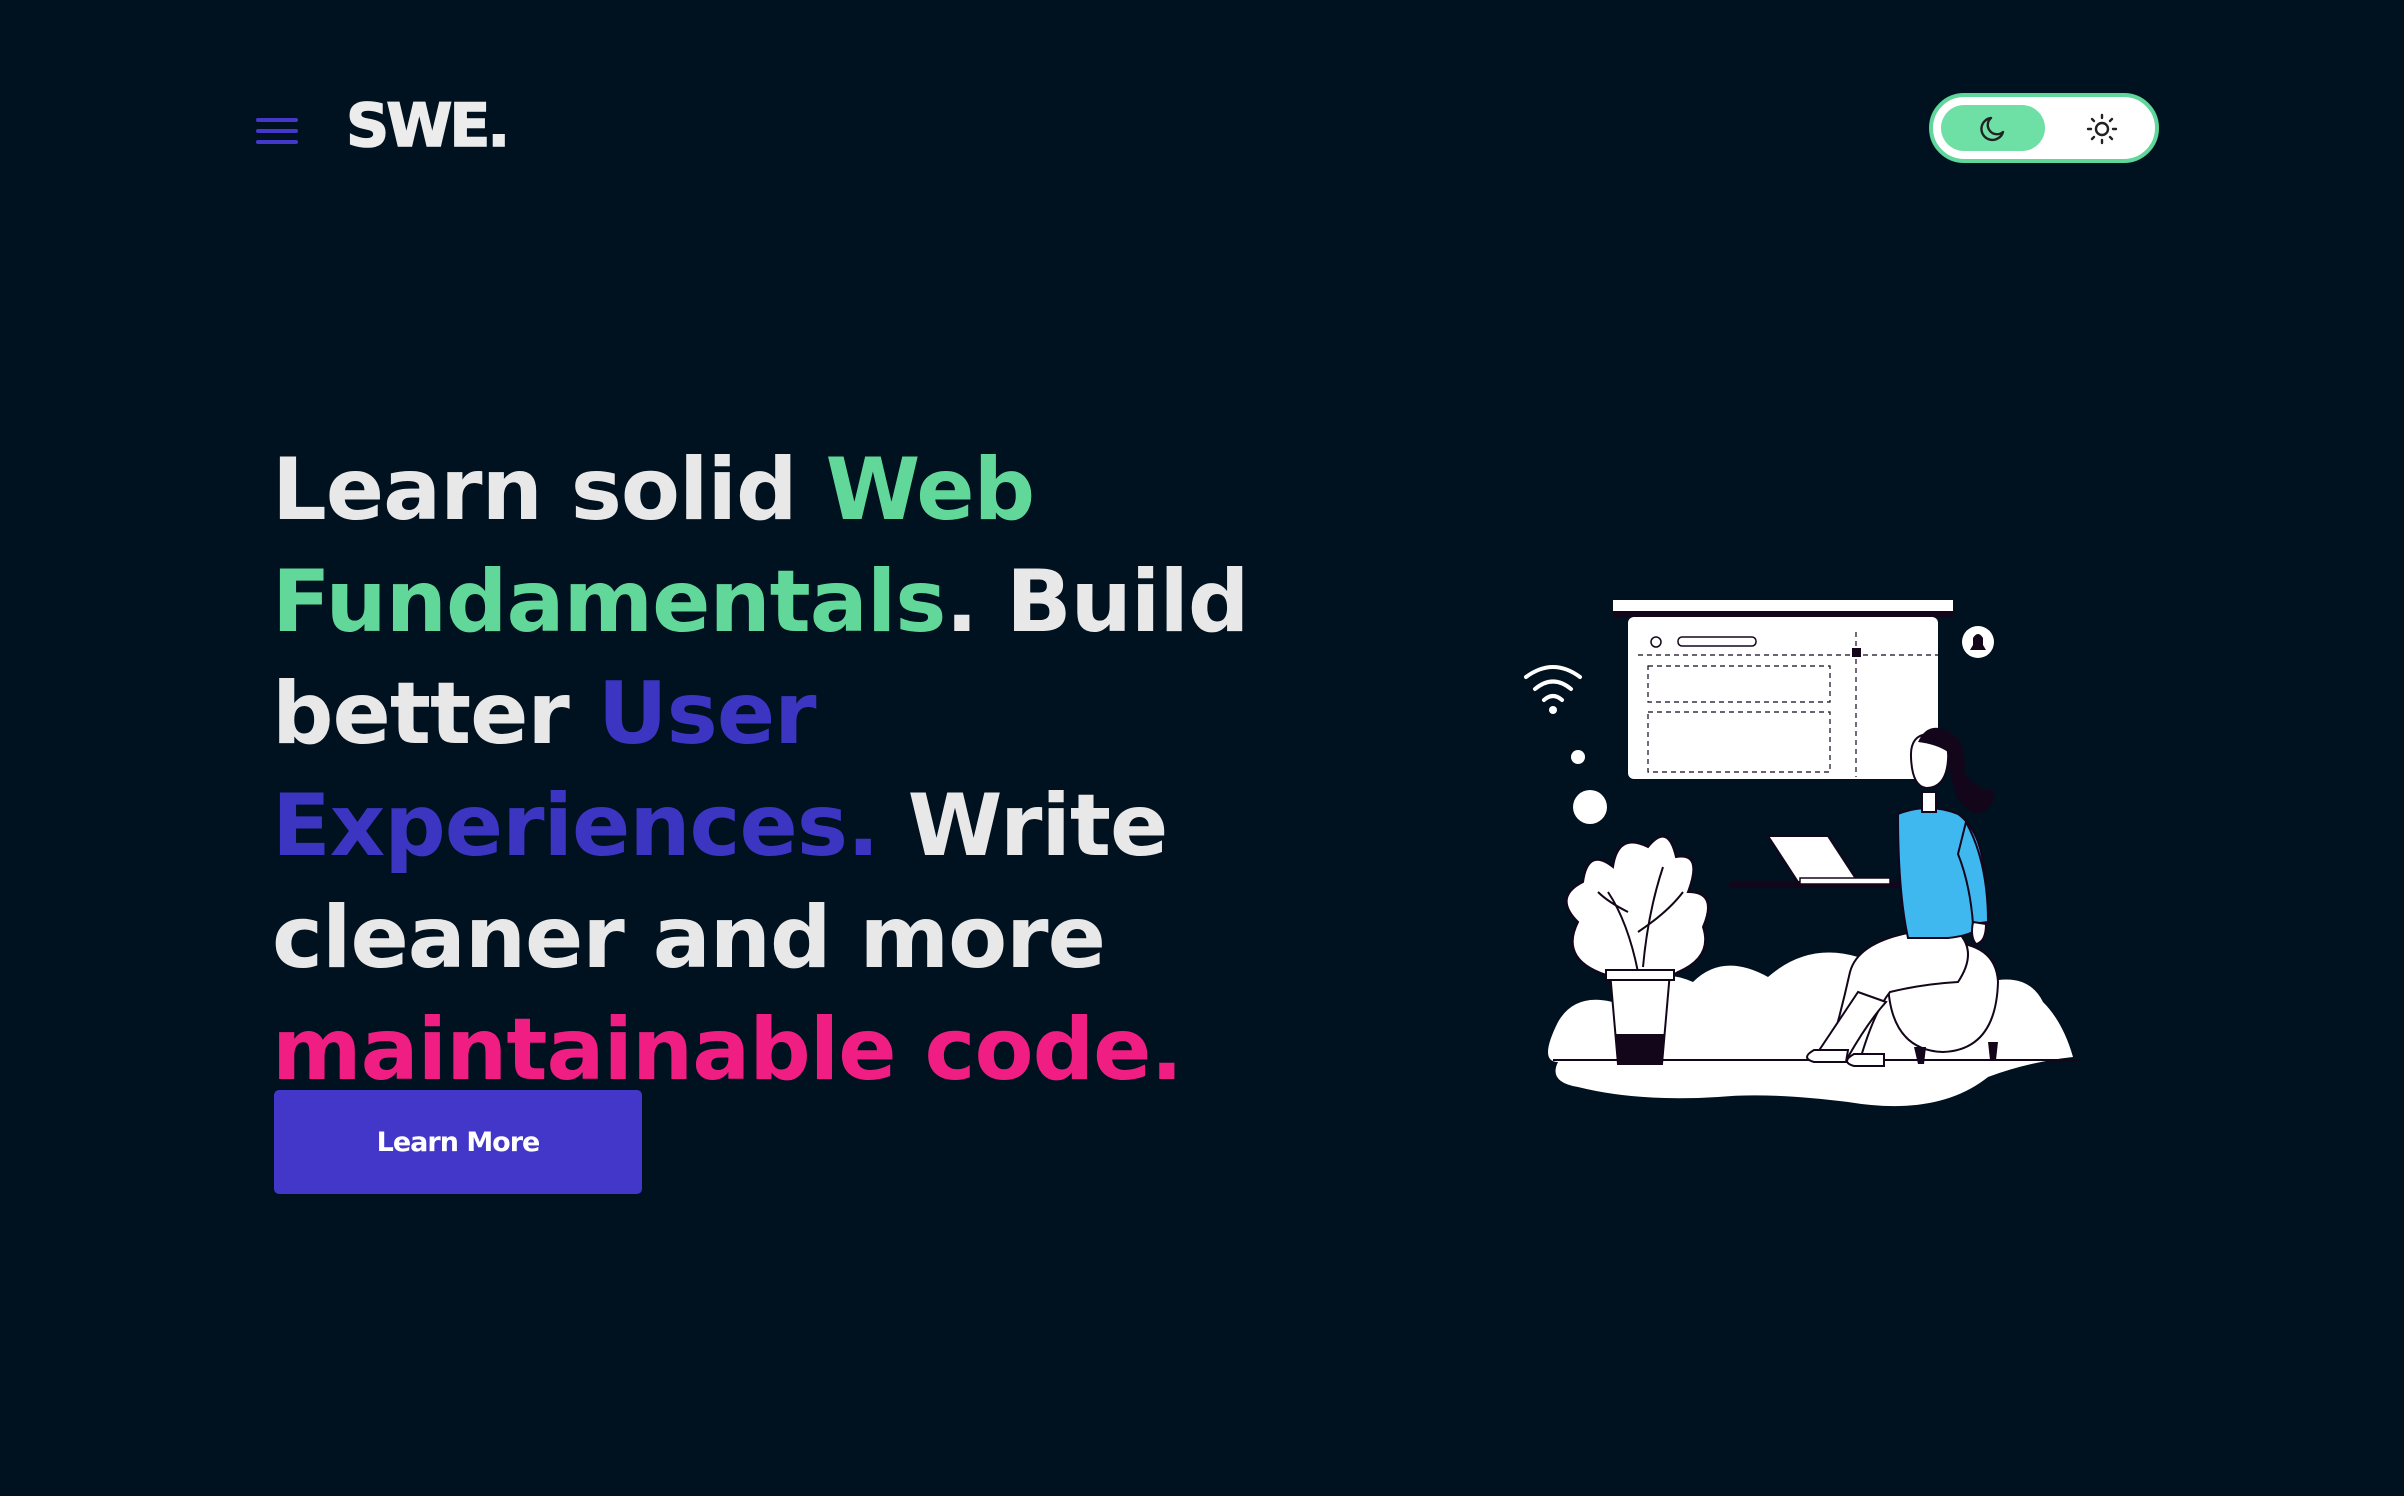 The width and height of the screenshot is (2404, 1496). I want to click on moon-icon, so click(1992, 129).